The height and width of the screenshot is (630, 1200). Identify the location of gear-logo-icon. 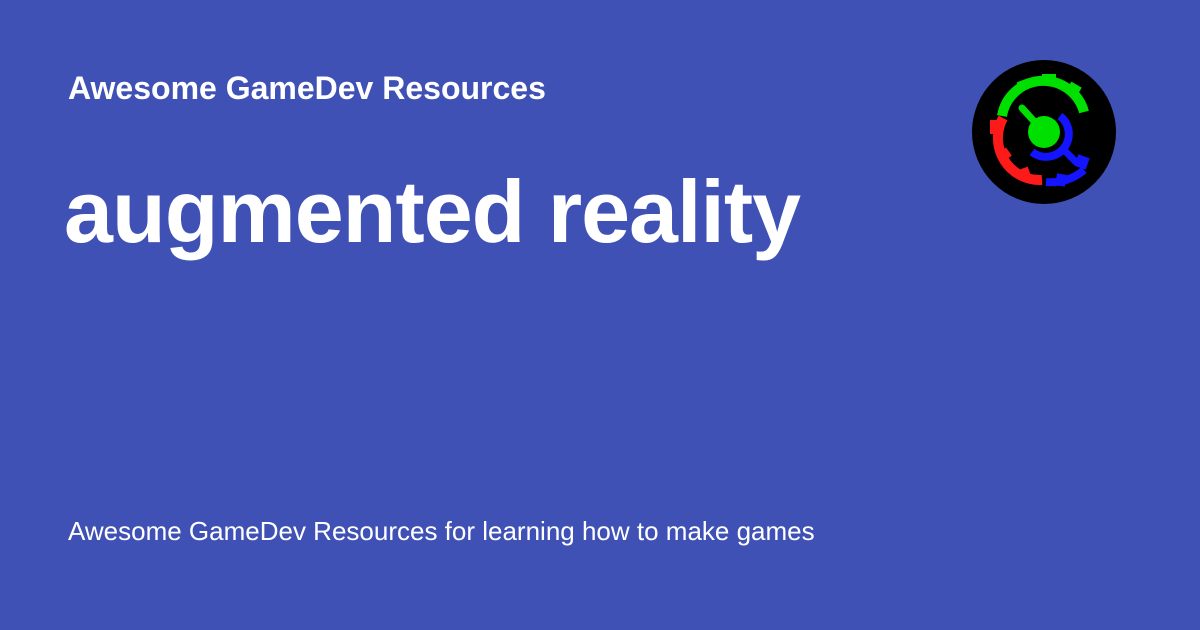
(1044, 132).